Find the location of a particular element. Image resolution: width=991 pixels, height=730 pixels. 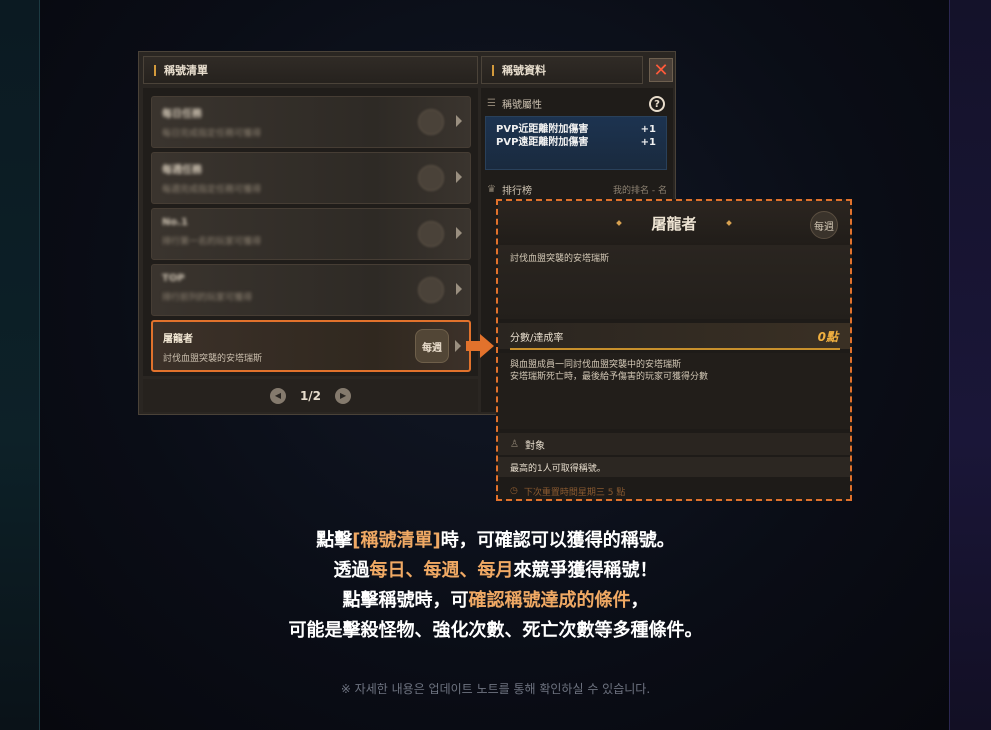

score-value: 0點 is located at coordinates (827, 336).